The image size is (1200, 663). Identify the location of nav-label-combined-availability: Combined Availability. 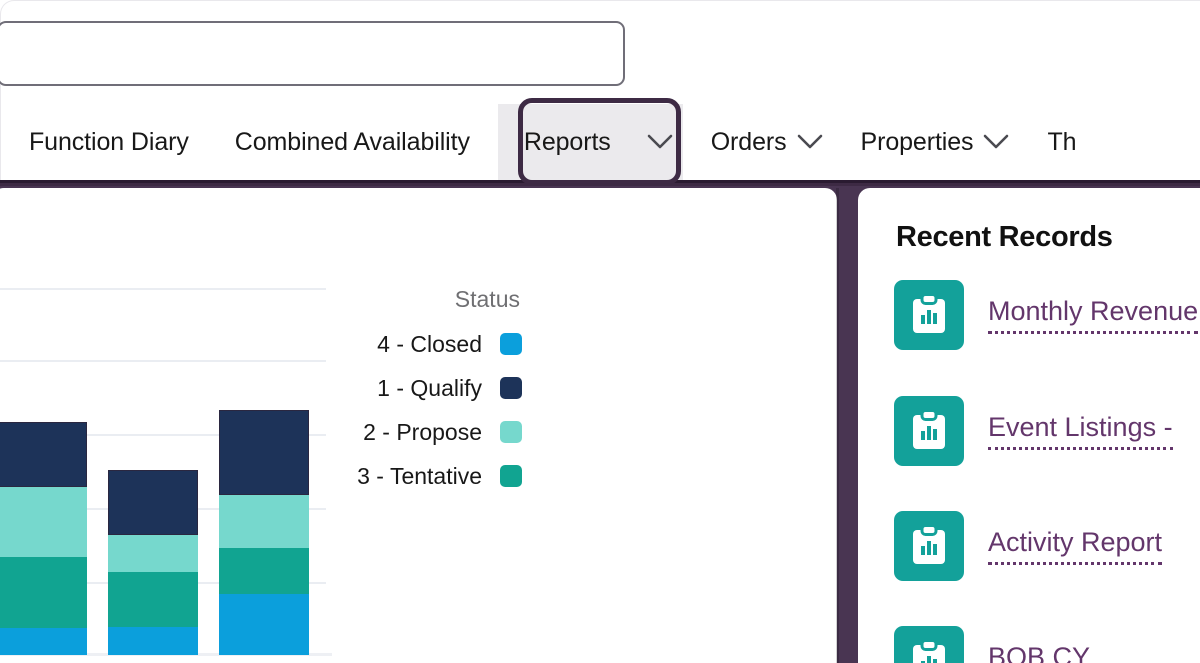
(352, 141).